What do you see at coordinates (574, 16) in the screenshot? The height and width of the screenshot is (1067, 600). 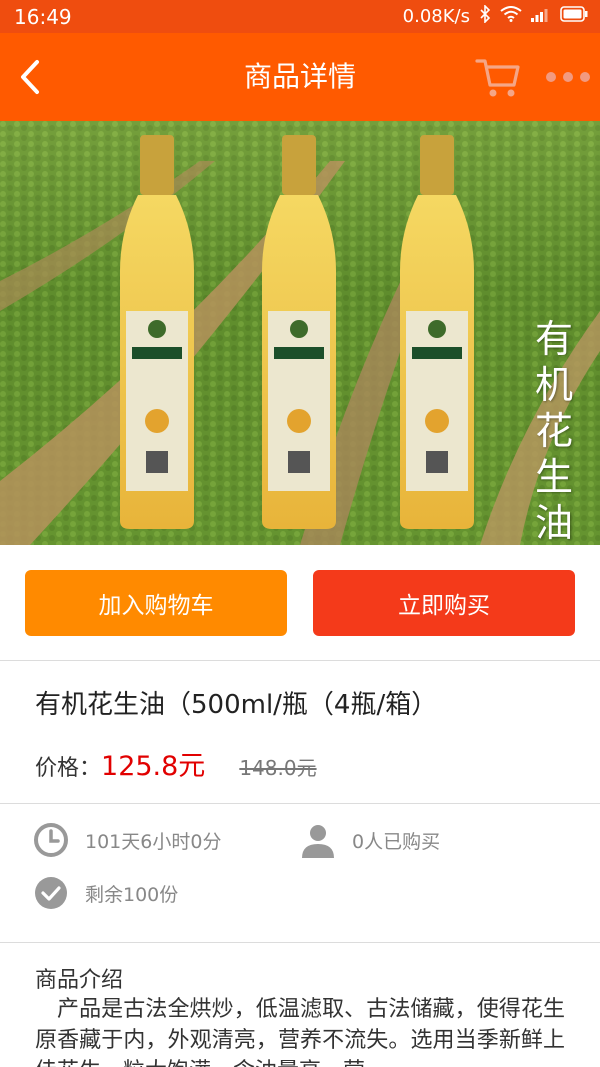 I see `battery-icon` at bounding box center [574, 16].